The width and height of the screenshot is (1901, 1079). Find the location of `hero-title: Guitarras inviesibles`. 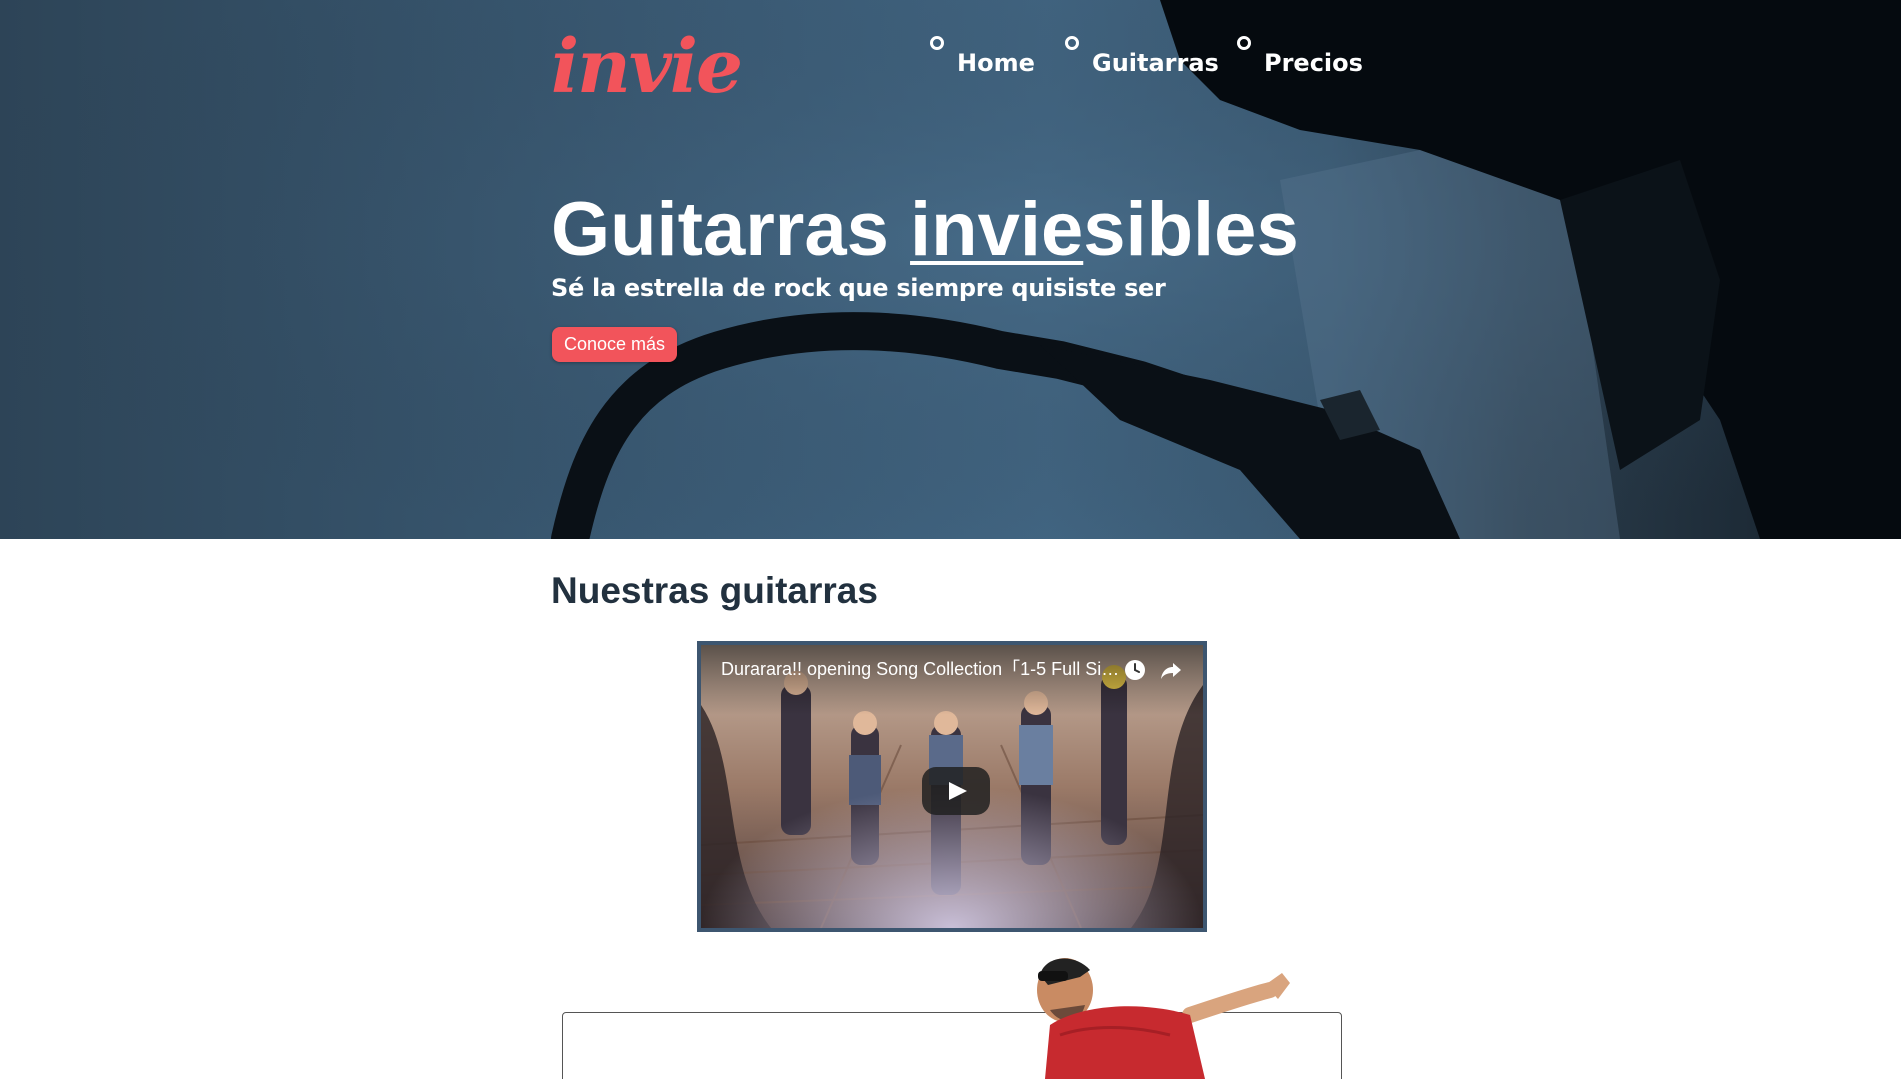

hero-title: Guitarras inviesibles is located at coordinates (925, 230).